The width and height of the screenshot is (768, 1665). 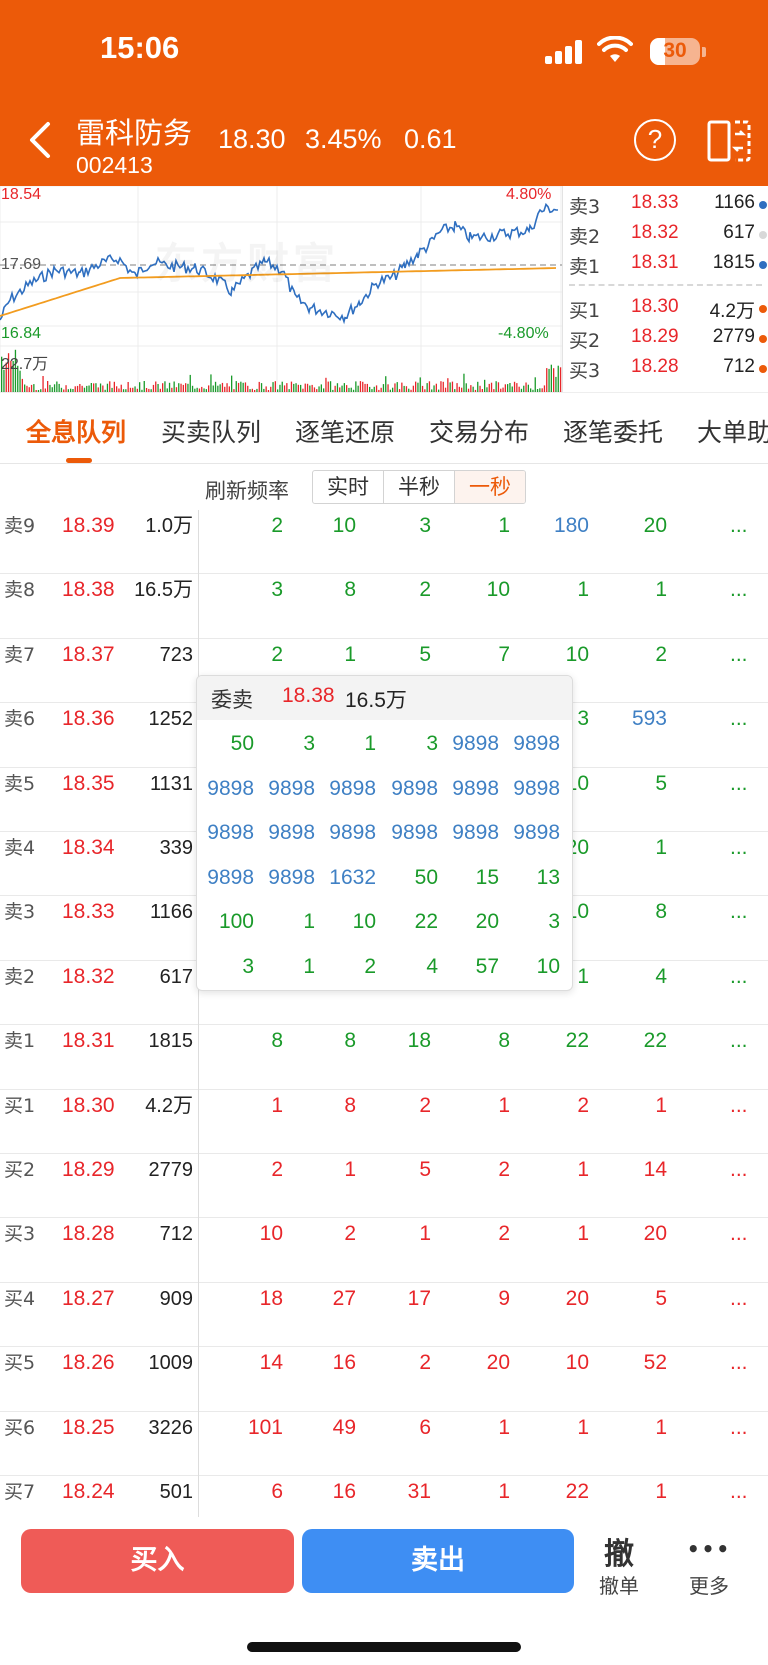 I want to click on battery-level: 30, so click(x=675, y=50).